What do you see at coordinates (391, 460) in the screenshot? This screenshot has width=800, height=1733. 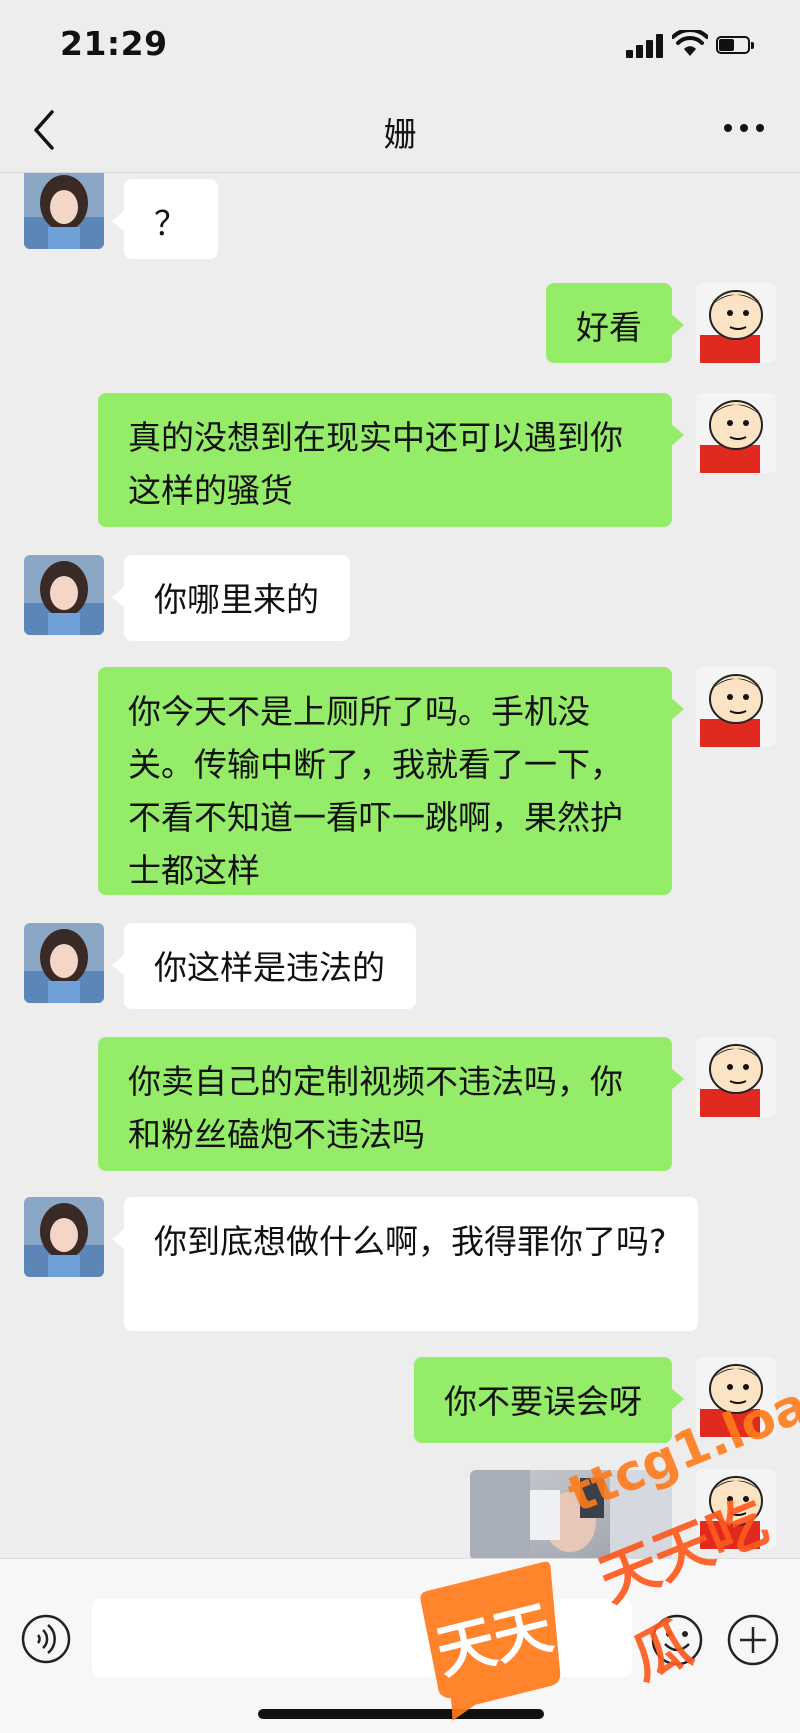 I see `message-bubble-outgoing: 真的没想到在现实中还可以遇到你这样的骚货` at bounding box center [391, 460].